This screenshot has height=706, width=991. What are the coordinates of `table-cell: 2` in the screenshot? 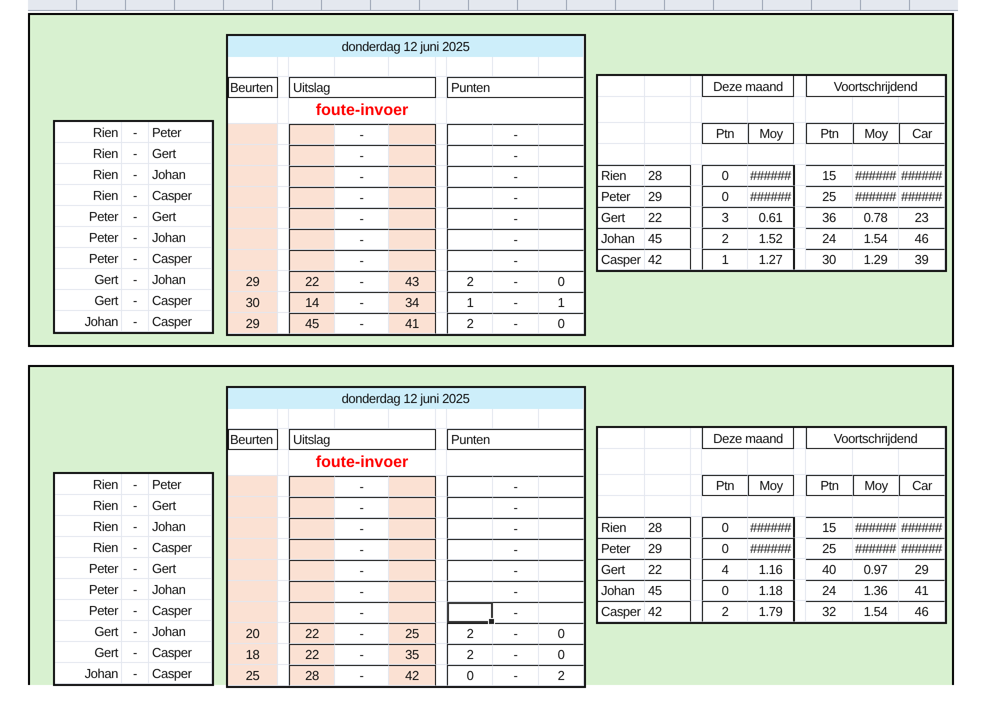 It's located at (470, 323).